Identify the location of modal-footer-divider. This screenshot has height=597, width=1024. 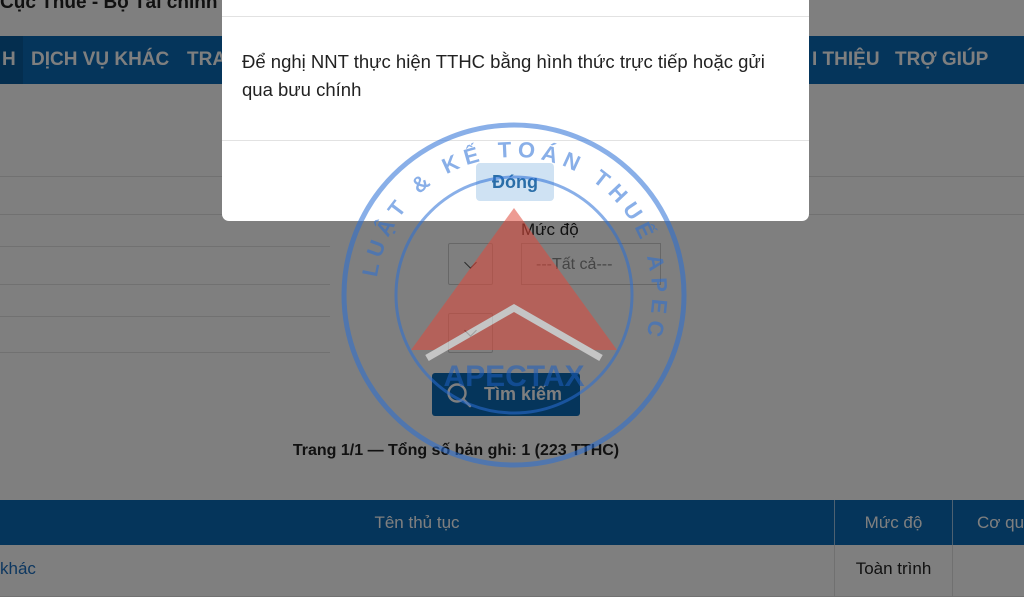
(515, 140).